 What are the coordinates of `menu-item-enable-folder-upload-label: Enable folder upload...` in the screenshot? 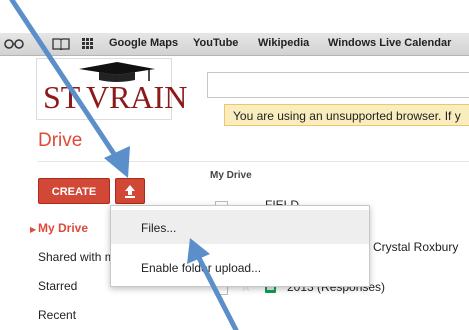 It's located at (201, 268).